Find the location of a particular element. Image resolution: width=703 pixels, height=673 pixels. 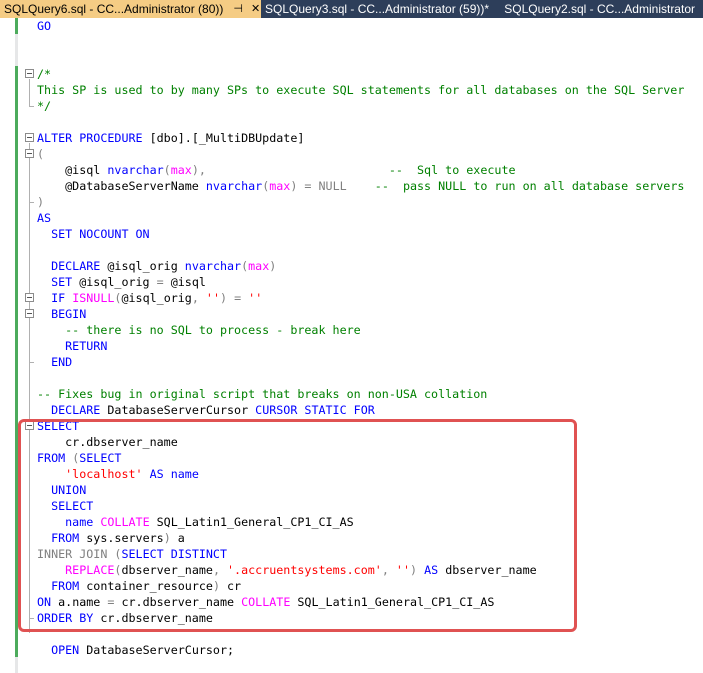

keyword: IF is located at coordinates (55, 298).